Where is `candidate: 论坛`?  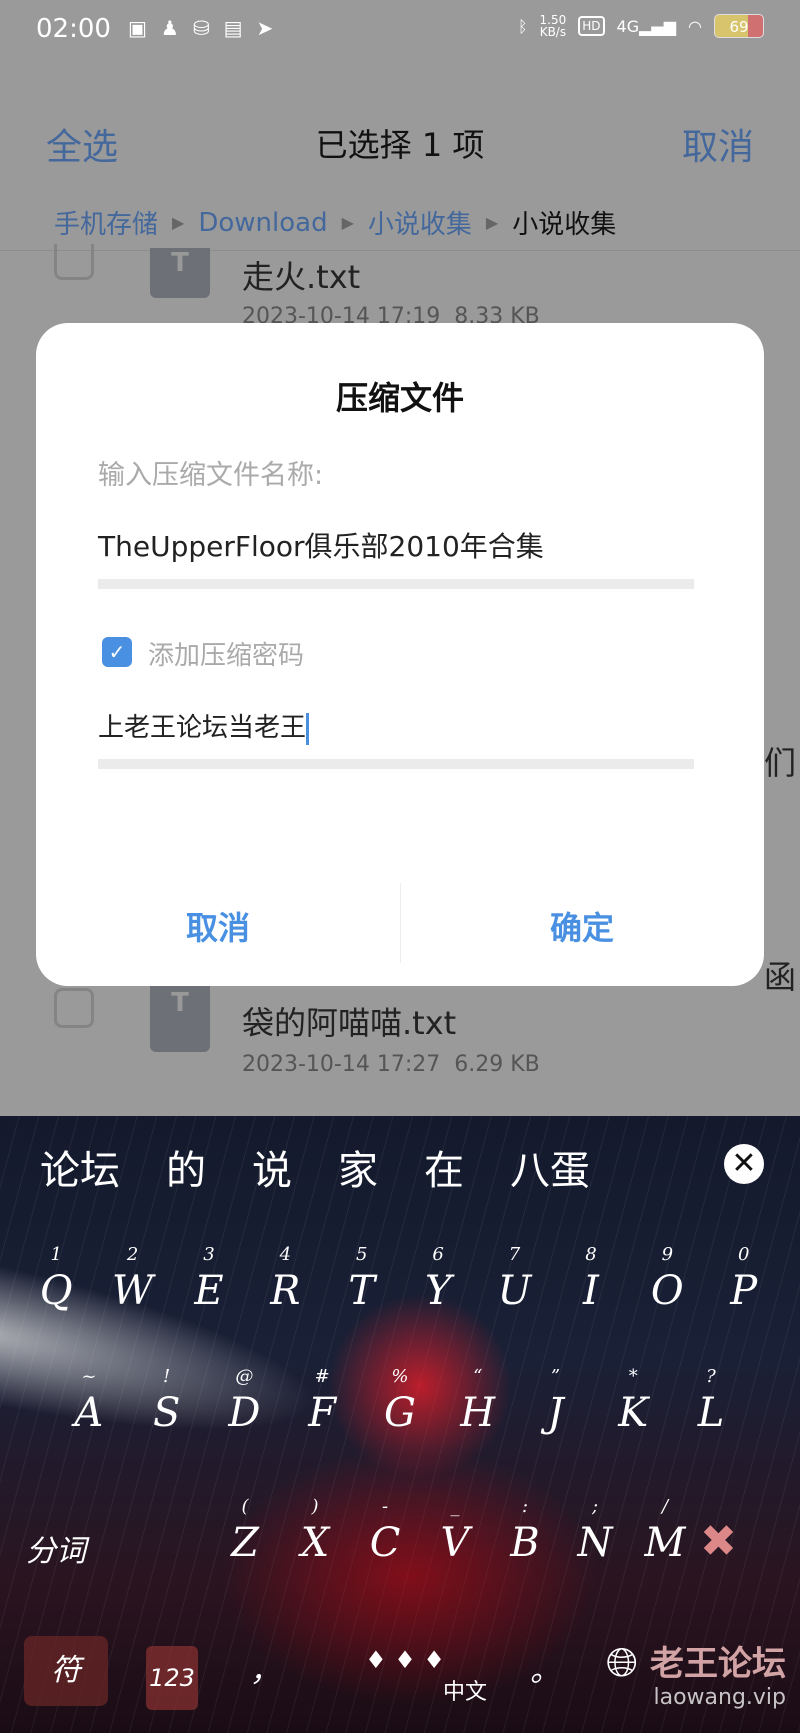
candidate: 论坛 is located at coordinates (80, 1167).